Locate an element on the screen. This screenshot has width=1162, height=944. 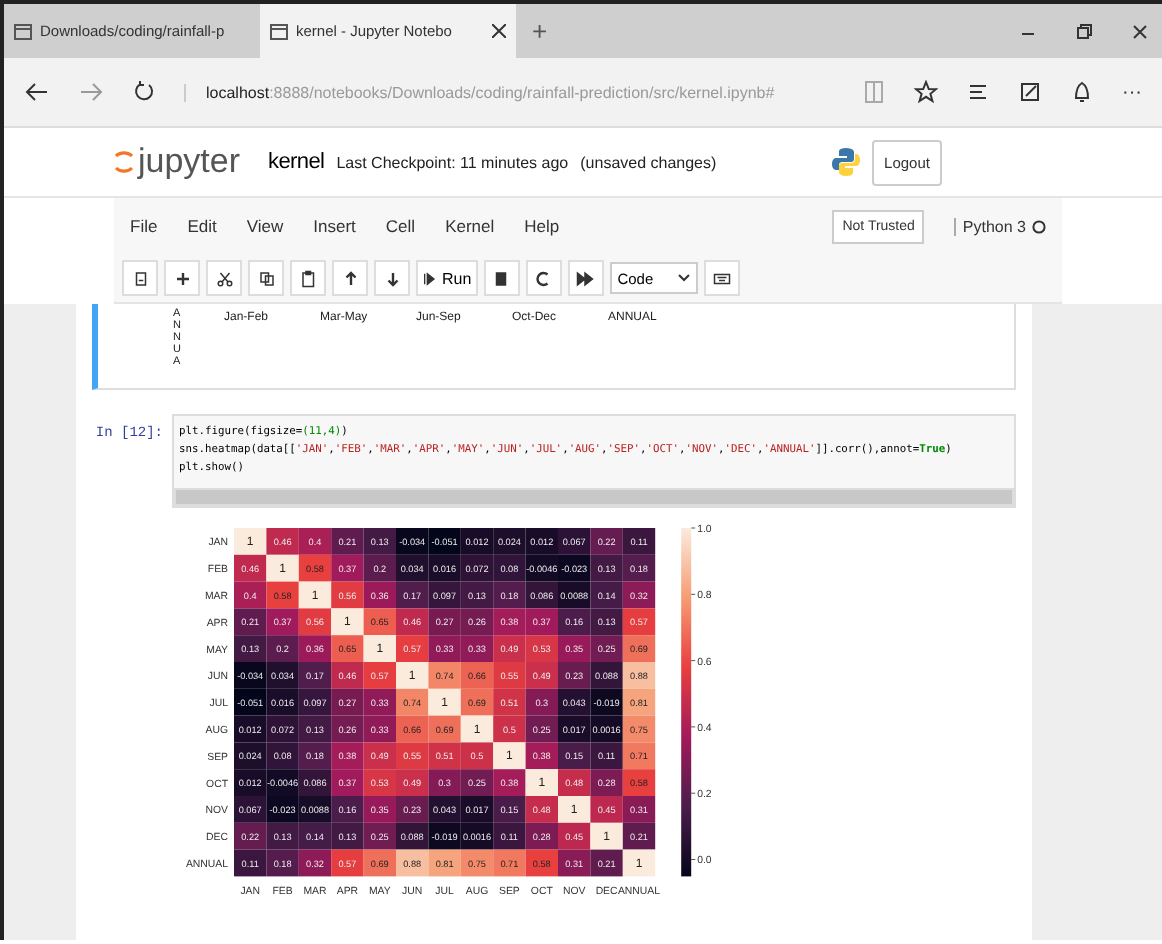
kernel-indicator: Python 3 is located at coordinates (1000, 226).